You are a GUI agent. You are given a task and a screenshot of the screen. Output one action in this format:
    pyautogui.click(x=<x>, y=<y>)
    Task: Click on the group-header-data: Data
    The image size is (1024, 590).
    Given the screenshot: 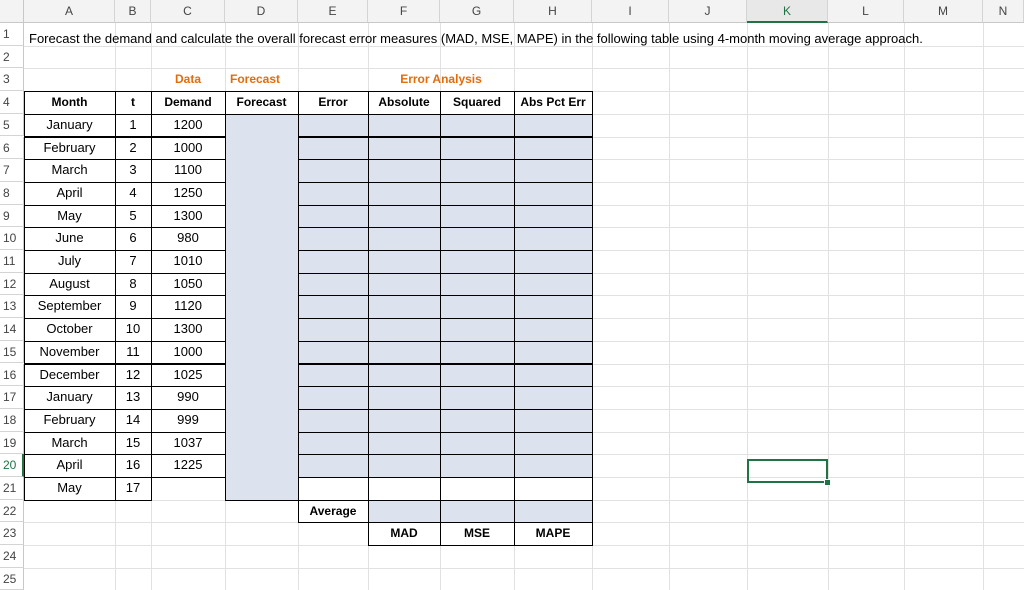 What is the action you would take?
    pyautogui.click(x=187, y=79)
    